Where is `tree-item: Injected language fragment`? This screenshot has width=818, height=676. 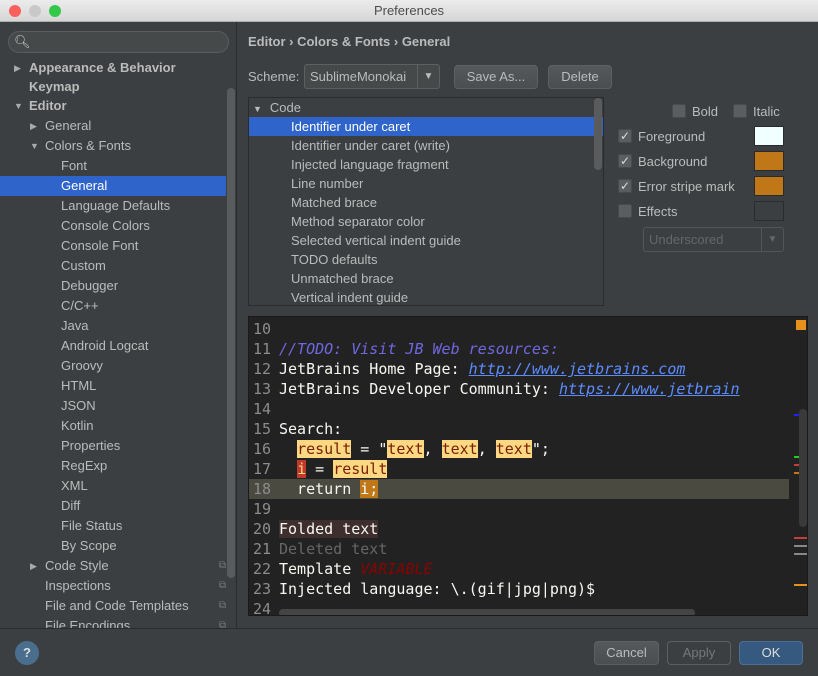 tree-item: Injected language fragment is located at coordinates (426, 164).